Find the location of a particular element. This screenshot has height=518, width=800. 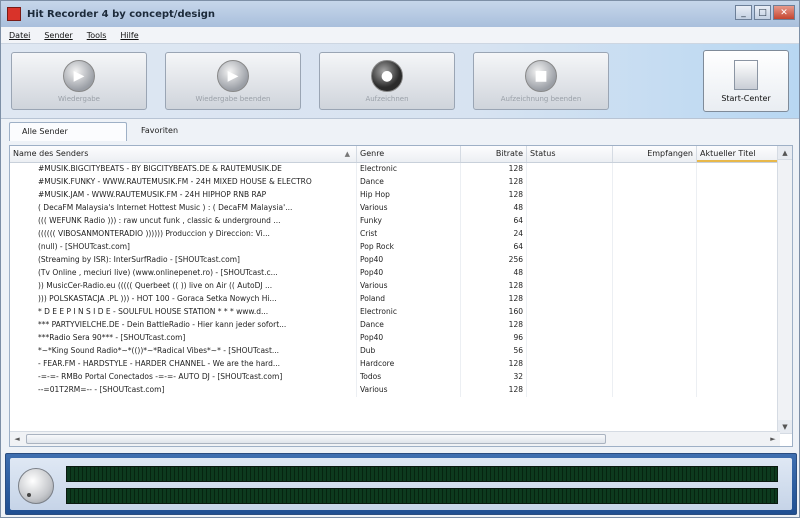

start-center-icon is located at coordinates (746, 74).